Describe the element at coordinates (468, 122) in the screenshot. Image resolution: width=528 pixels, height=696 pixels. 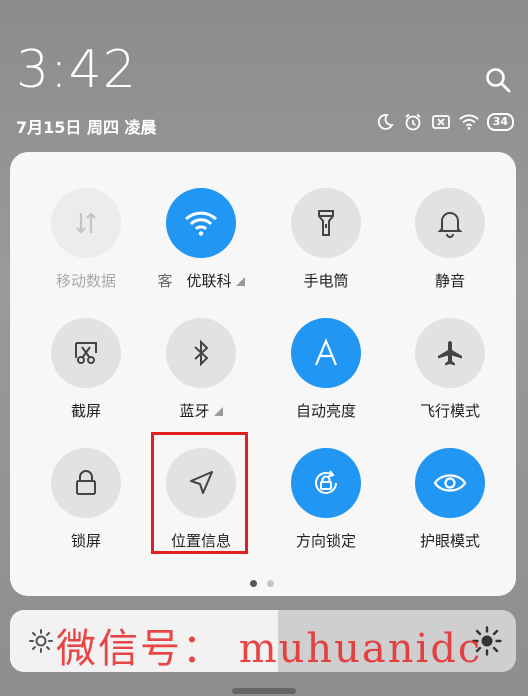
I see `wifi-status-icon` at that location.